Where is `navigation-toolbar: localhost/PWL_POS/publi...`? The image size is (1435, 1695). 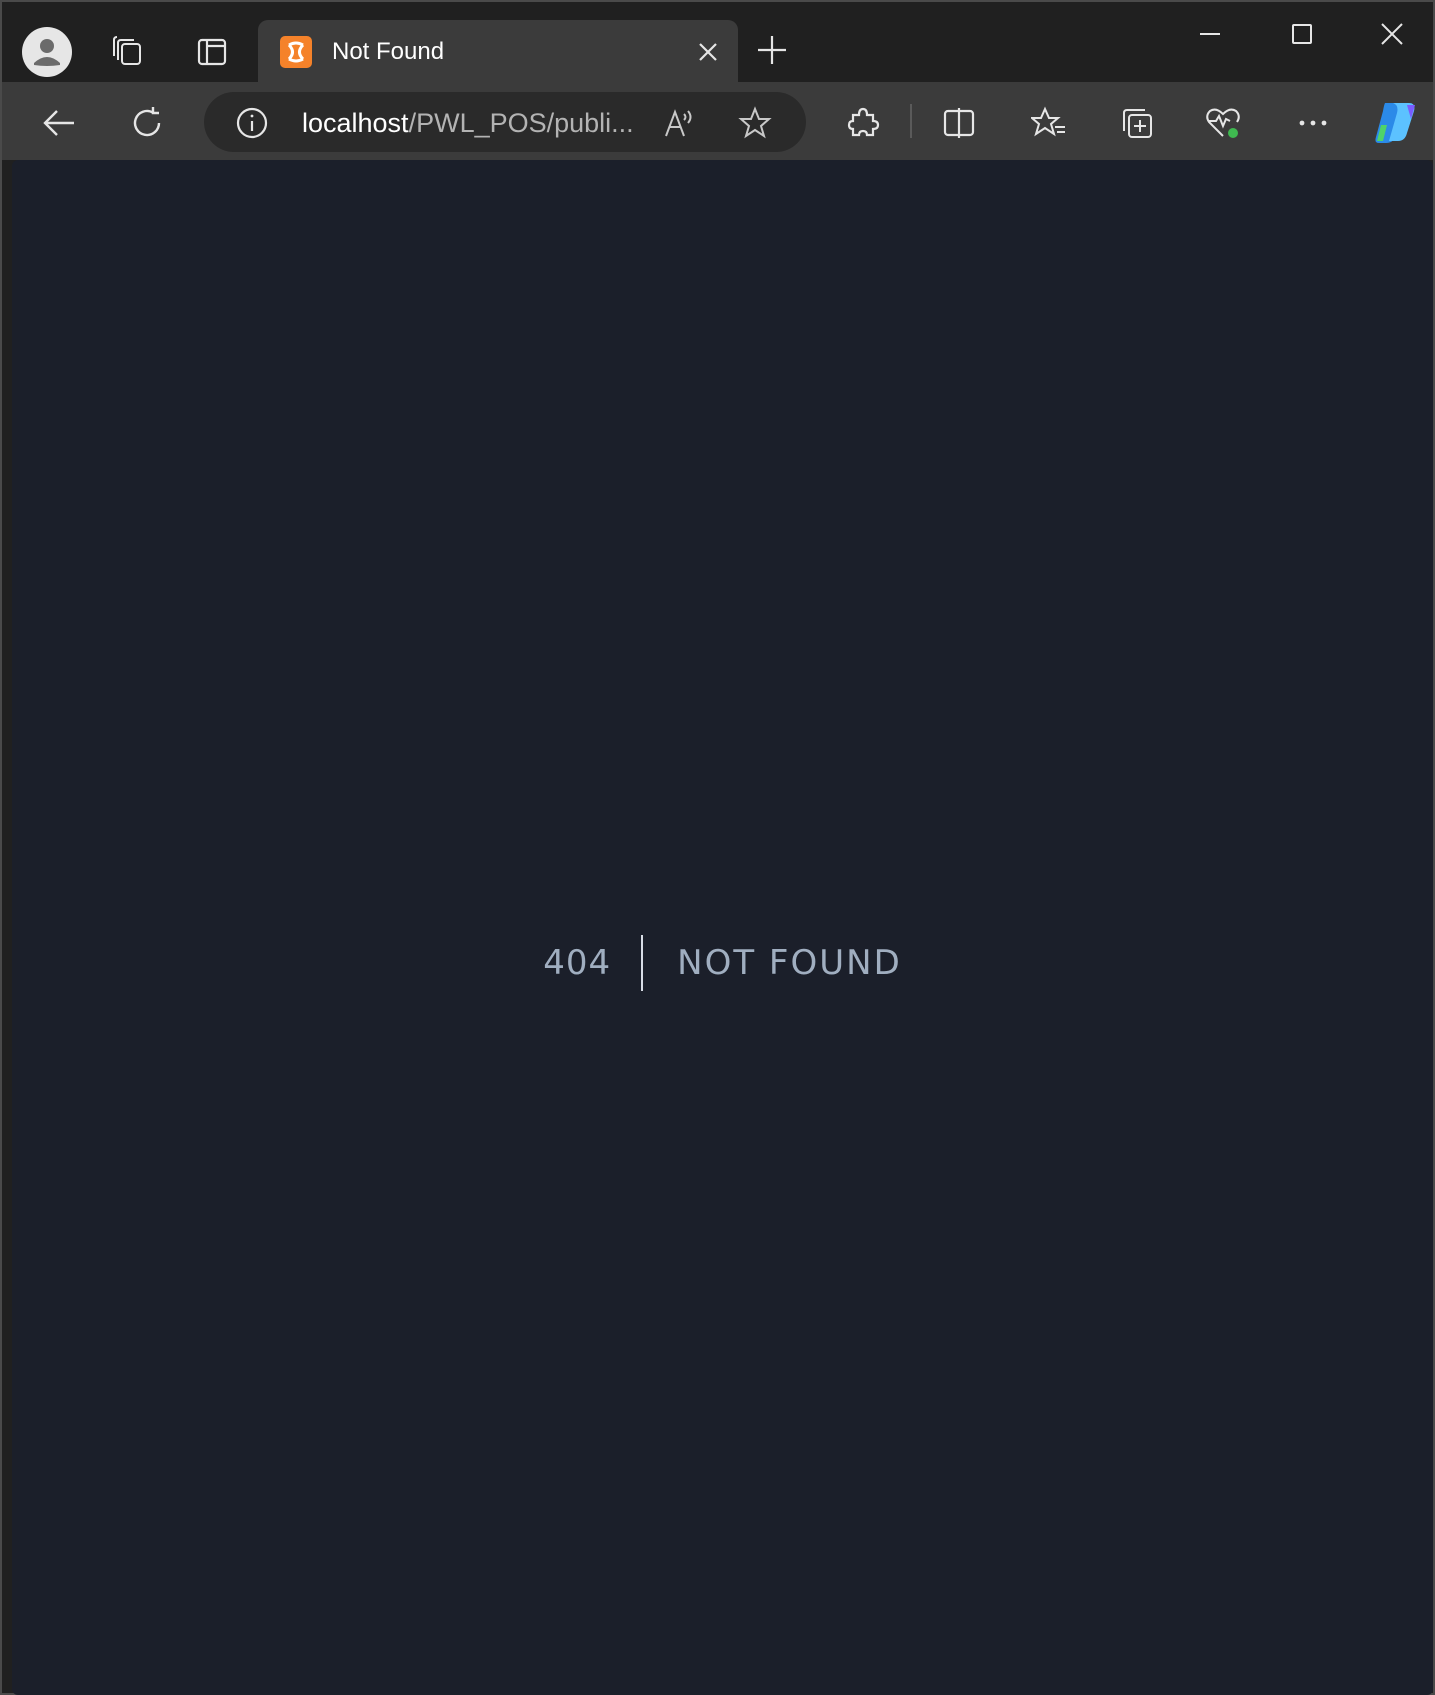
navigation-toolbar: localhost/PWL_POS/publi... is located at coordinates (717, 121).